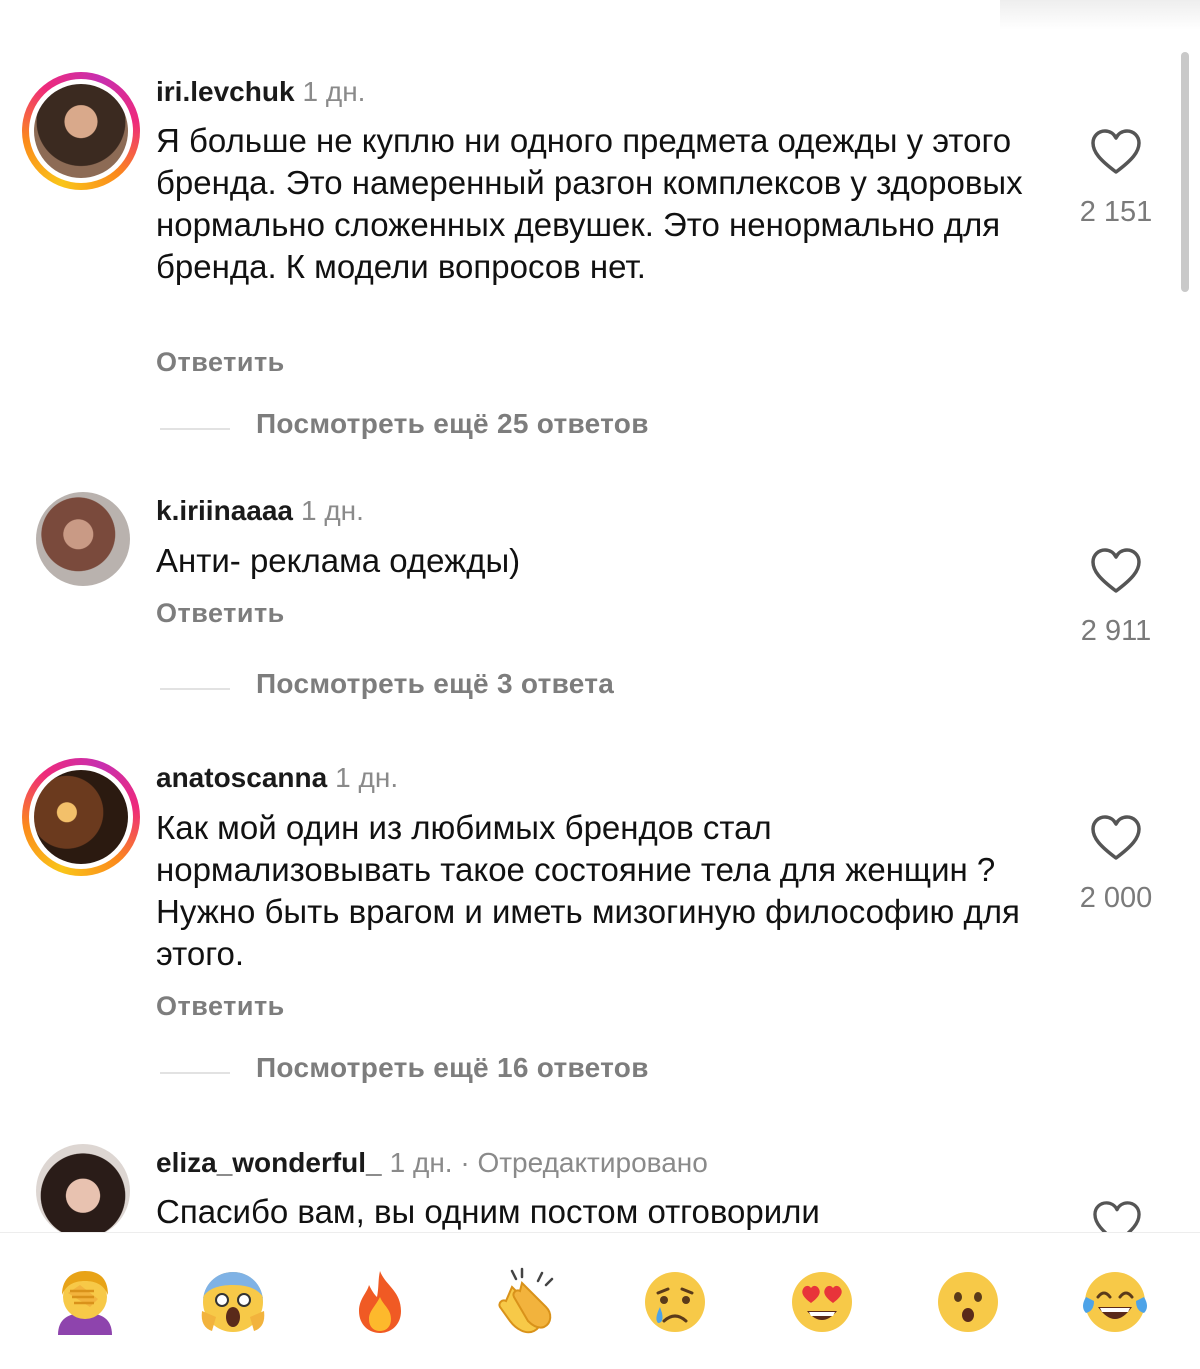 The image size is (1200, 1369). I want to click on comment-meta: anatoscanna 1 дн., so click(277, 778).